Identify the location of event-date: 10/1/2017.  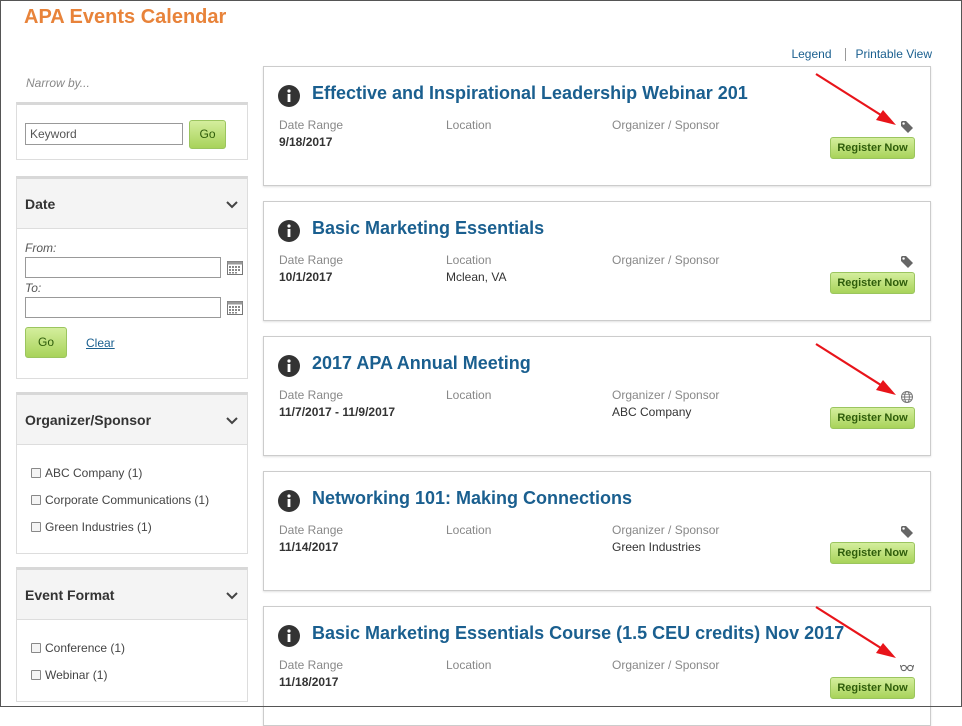
(306, 277).